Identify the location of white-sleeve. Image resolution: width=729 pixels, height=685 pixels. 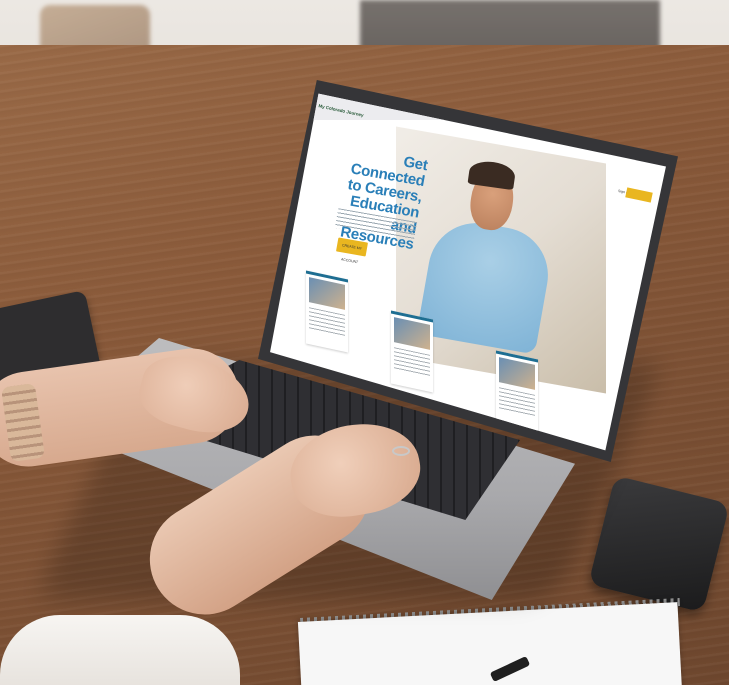
(120, 650).